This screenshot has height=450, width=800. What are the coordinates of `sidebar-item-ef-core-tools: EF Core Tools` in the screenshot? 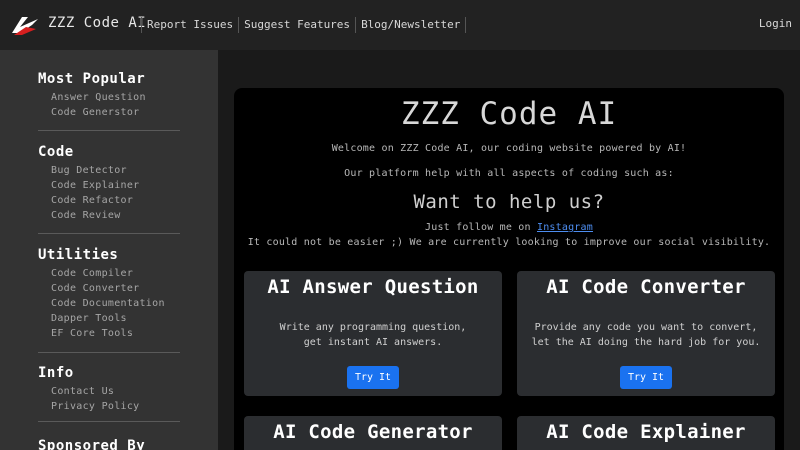 It's located at (109, 333).